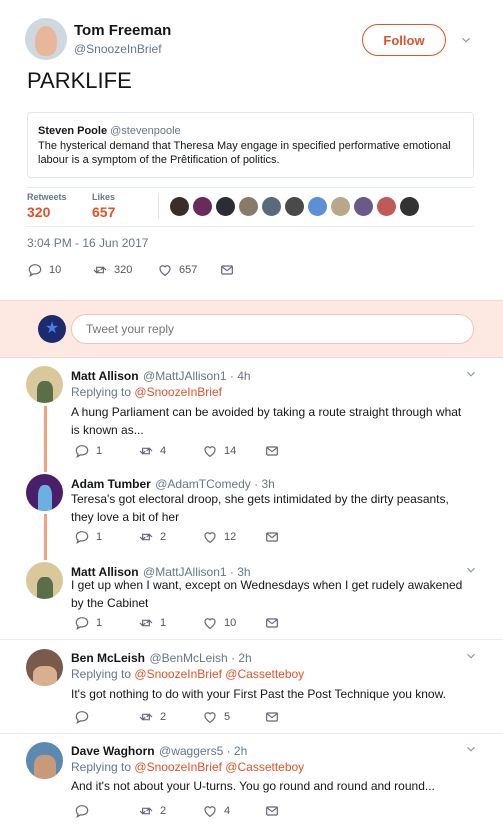 The height and width of the screenshot is (825, 503). What do you see at coordinates (163, 537) in the screenshot?
I see `retweet-count: 2` at bounding box center [163, 537].